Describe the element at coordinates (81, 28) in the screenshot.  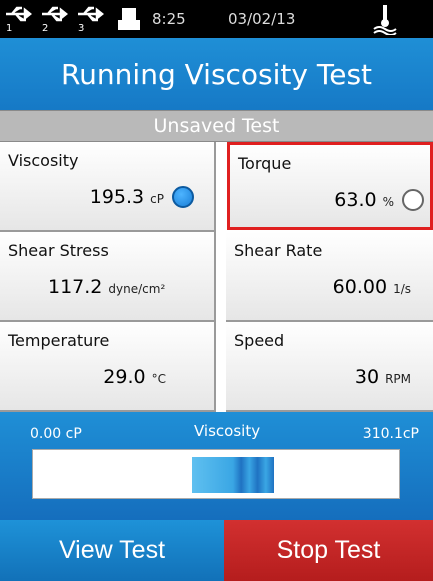
I see `usb-port-label: 3` at that location.